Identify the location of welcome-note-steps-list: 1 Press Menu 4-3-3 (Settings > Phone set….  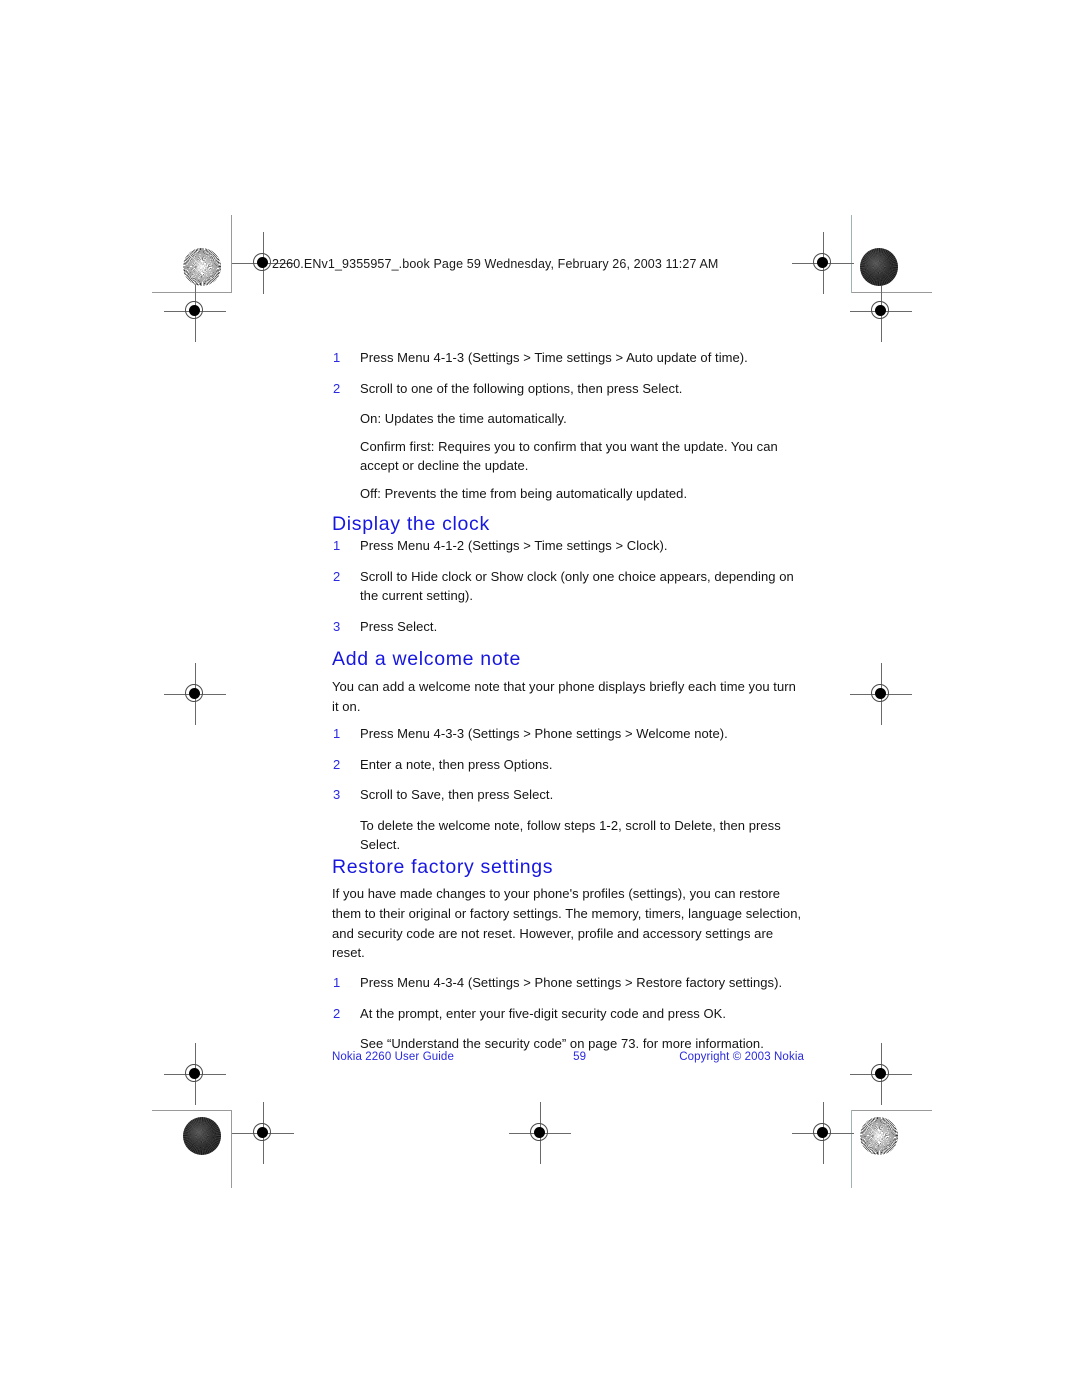
(567, 764).